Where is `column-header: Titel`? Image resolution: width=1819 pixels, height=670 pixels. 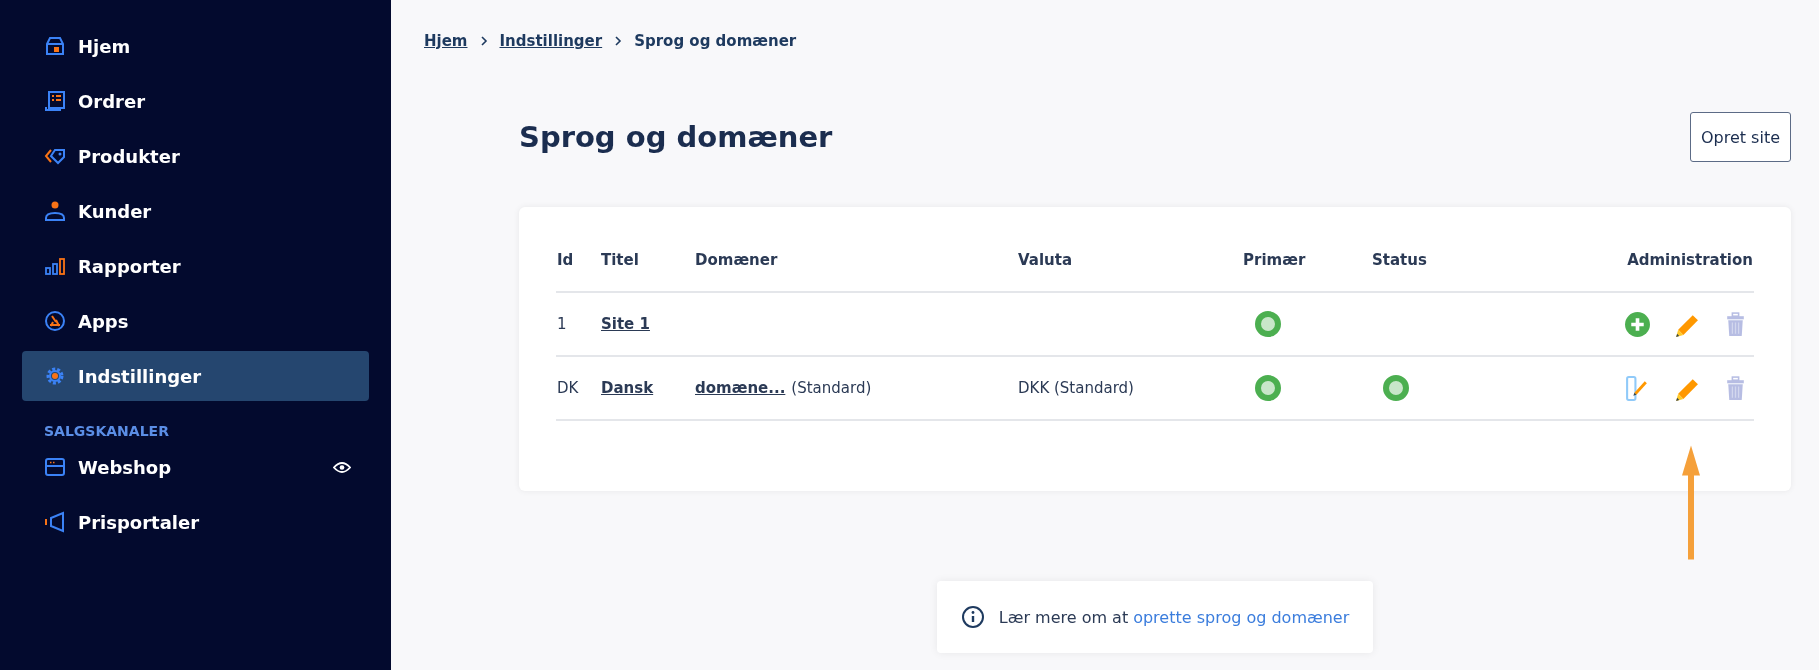 column-header: Titel is located at coordinates (620, 260).